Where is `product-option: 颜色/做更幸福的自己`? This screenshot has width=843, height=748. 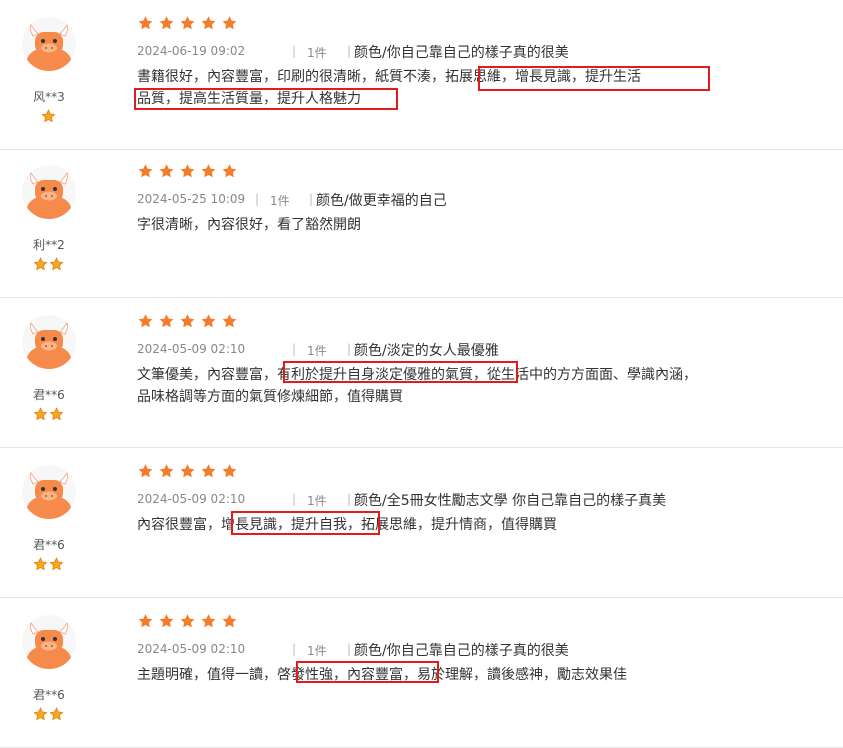
product-option: 颜色/做更幸福的自己 is located at coordinates (381, 201).